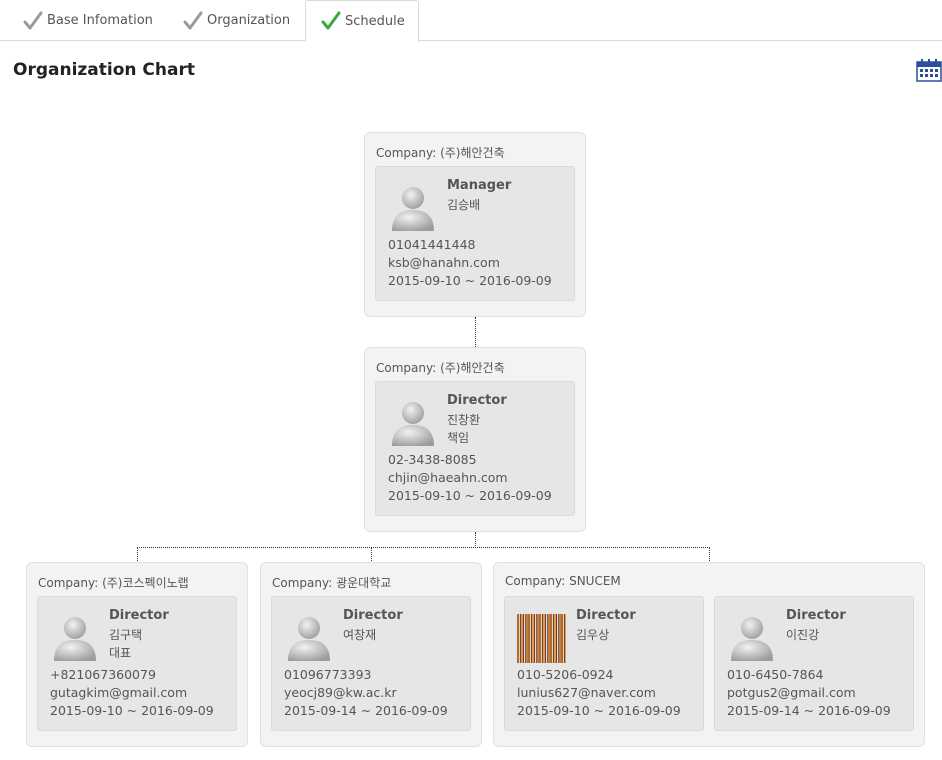  What do you see at coordinates (375, 21) in the screenshot?
I see `tab-label: Schedule` at bounding box center [375, 21].